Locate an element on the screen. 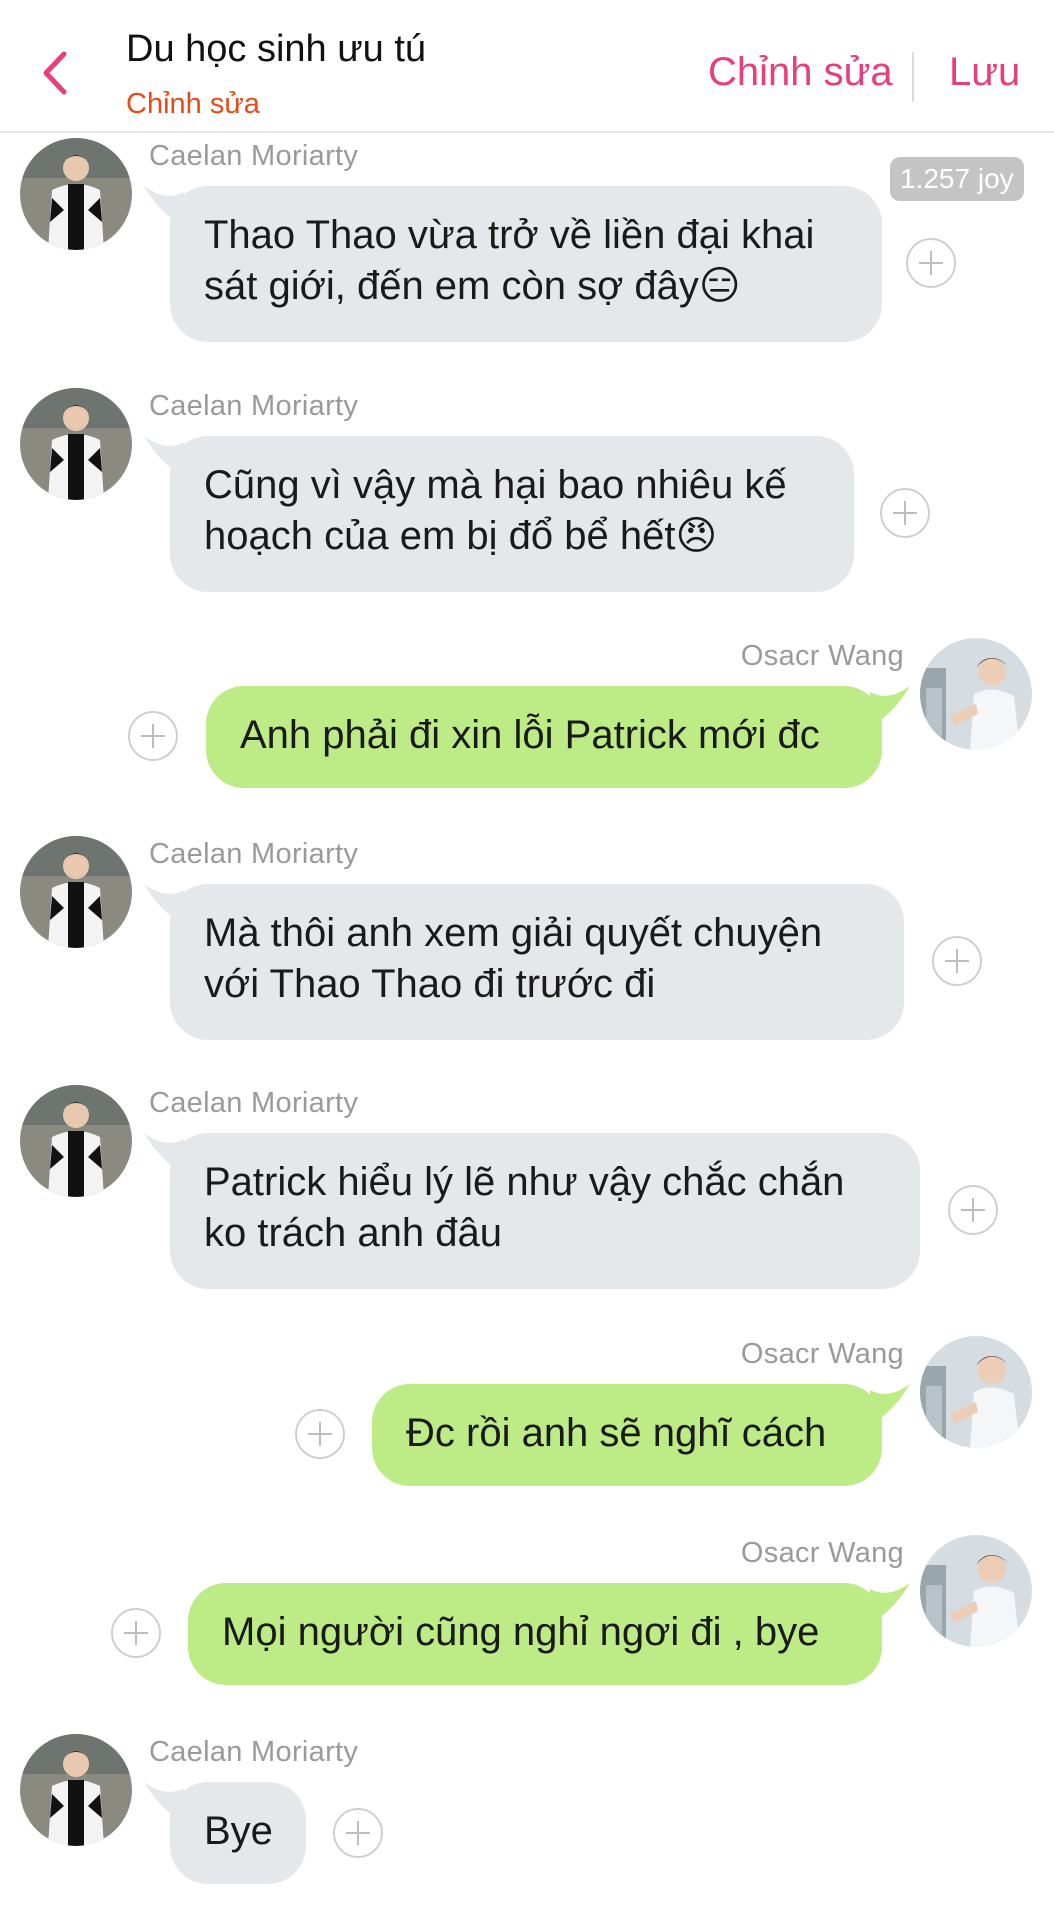 The width and height of the screenshot is (1054, 1920). message-text-line: Cũng vì vậy mà hại bao nhiêu kế is located at coordinates (495, 485).